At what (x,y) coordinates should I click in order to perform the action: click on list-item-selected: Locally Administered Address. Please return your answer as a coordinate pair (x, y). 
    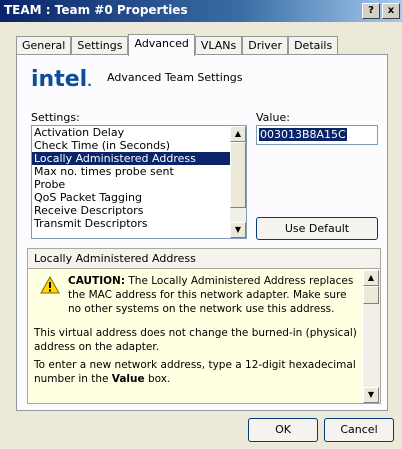
    Looking at the image, I should click on (131, 158).